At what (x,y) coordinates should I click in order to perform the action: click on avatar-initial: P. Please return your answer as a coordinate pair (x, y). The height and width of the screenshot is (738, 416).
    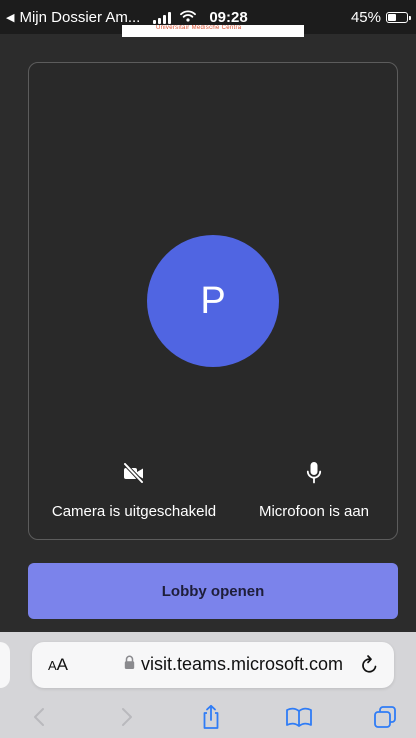
    Looking at the image, I should click on (213, 300).